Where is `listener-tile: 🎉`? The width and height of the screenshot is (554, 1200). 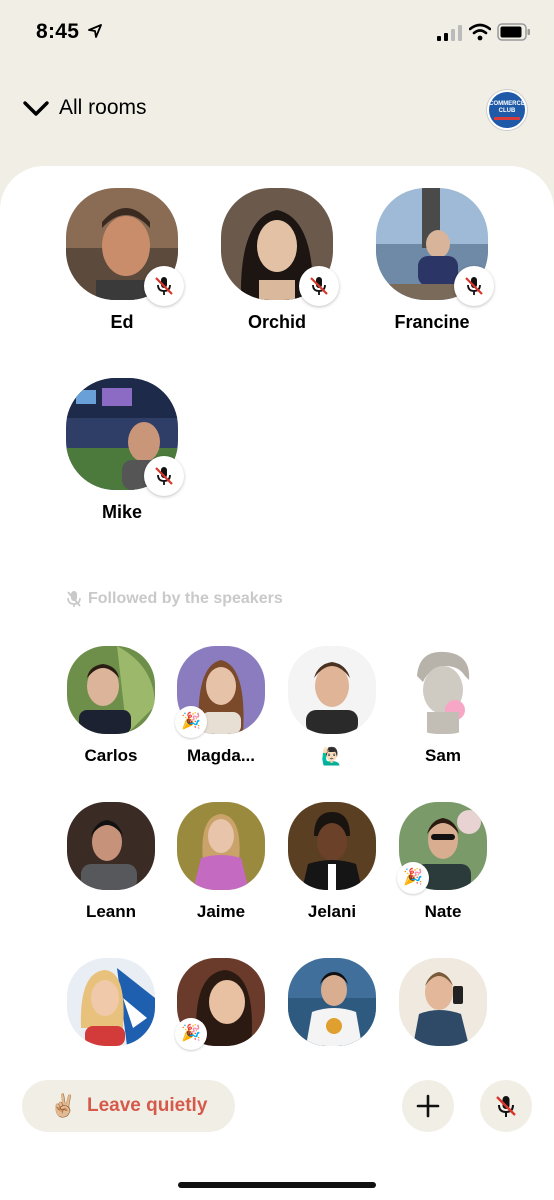
listener-tile: 🎉 is located at coordinates (221, 1019).